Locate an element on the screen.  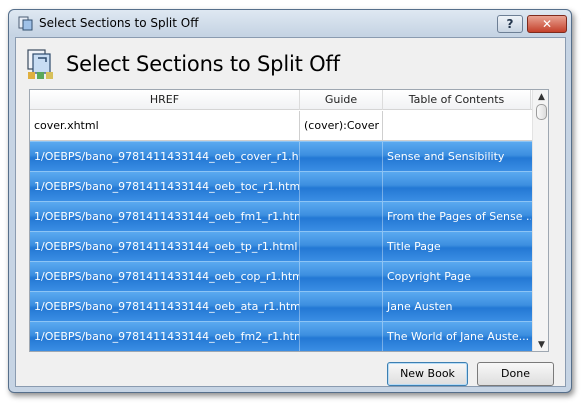
toc-cell: Title Page is located at coordinates (457, 247).